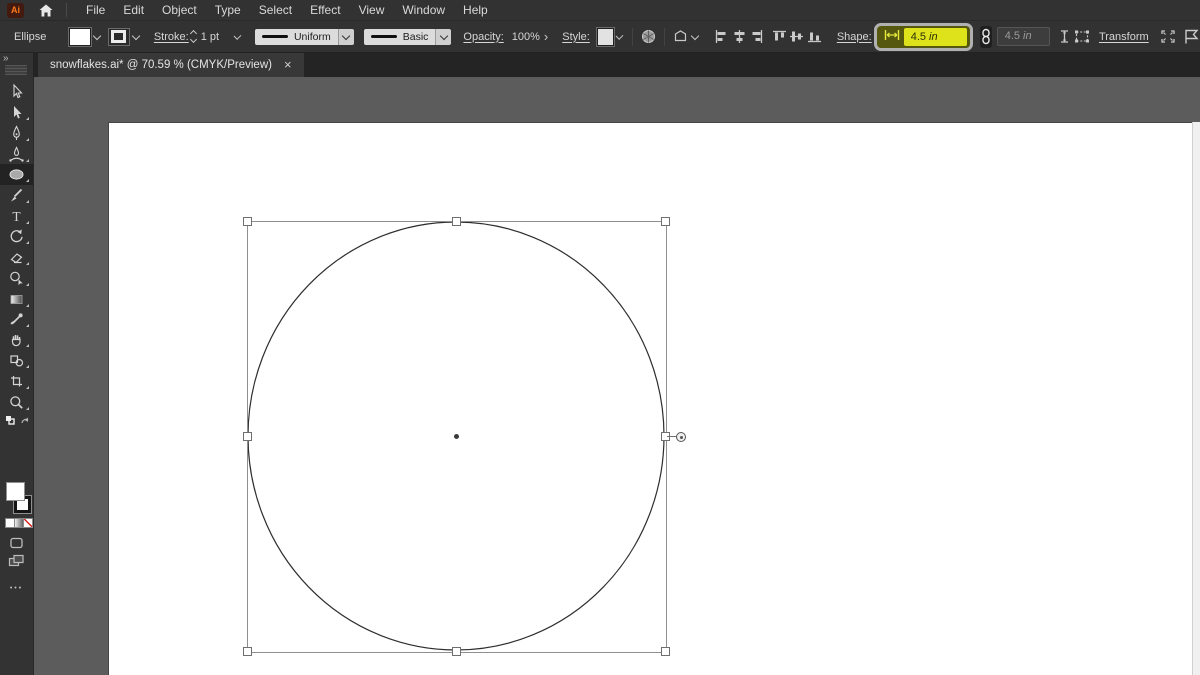 Image resolution: width=1200 pixels, height=675 pixels. What do you see at coordinates (16, 195) in the screenshot?
I see `paintbrush-tool` at bounding box center [16, 195].